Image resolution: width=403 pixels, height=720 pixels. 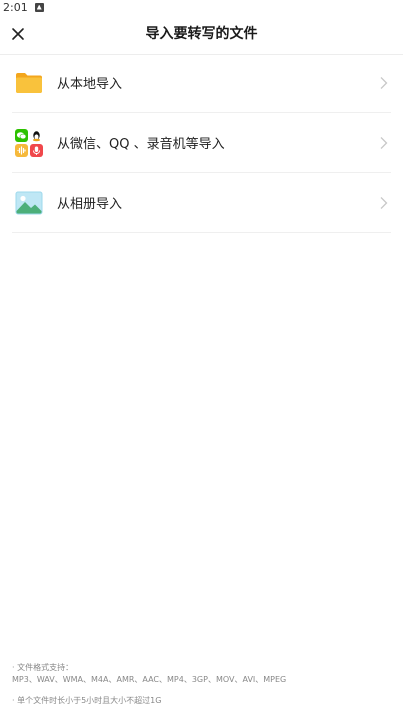 I want to click on notification-icon, so click(x=39, y=7).